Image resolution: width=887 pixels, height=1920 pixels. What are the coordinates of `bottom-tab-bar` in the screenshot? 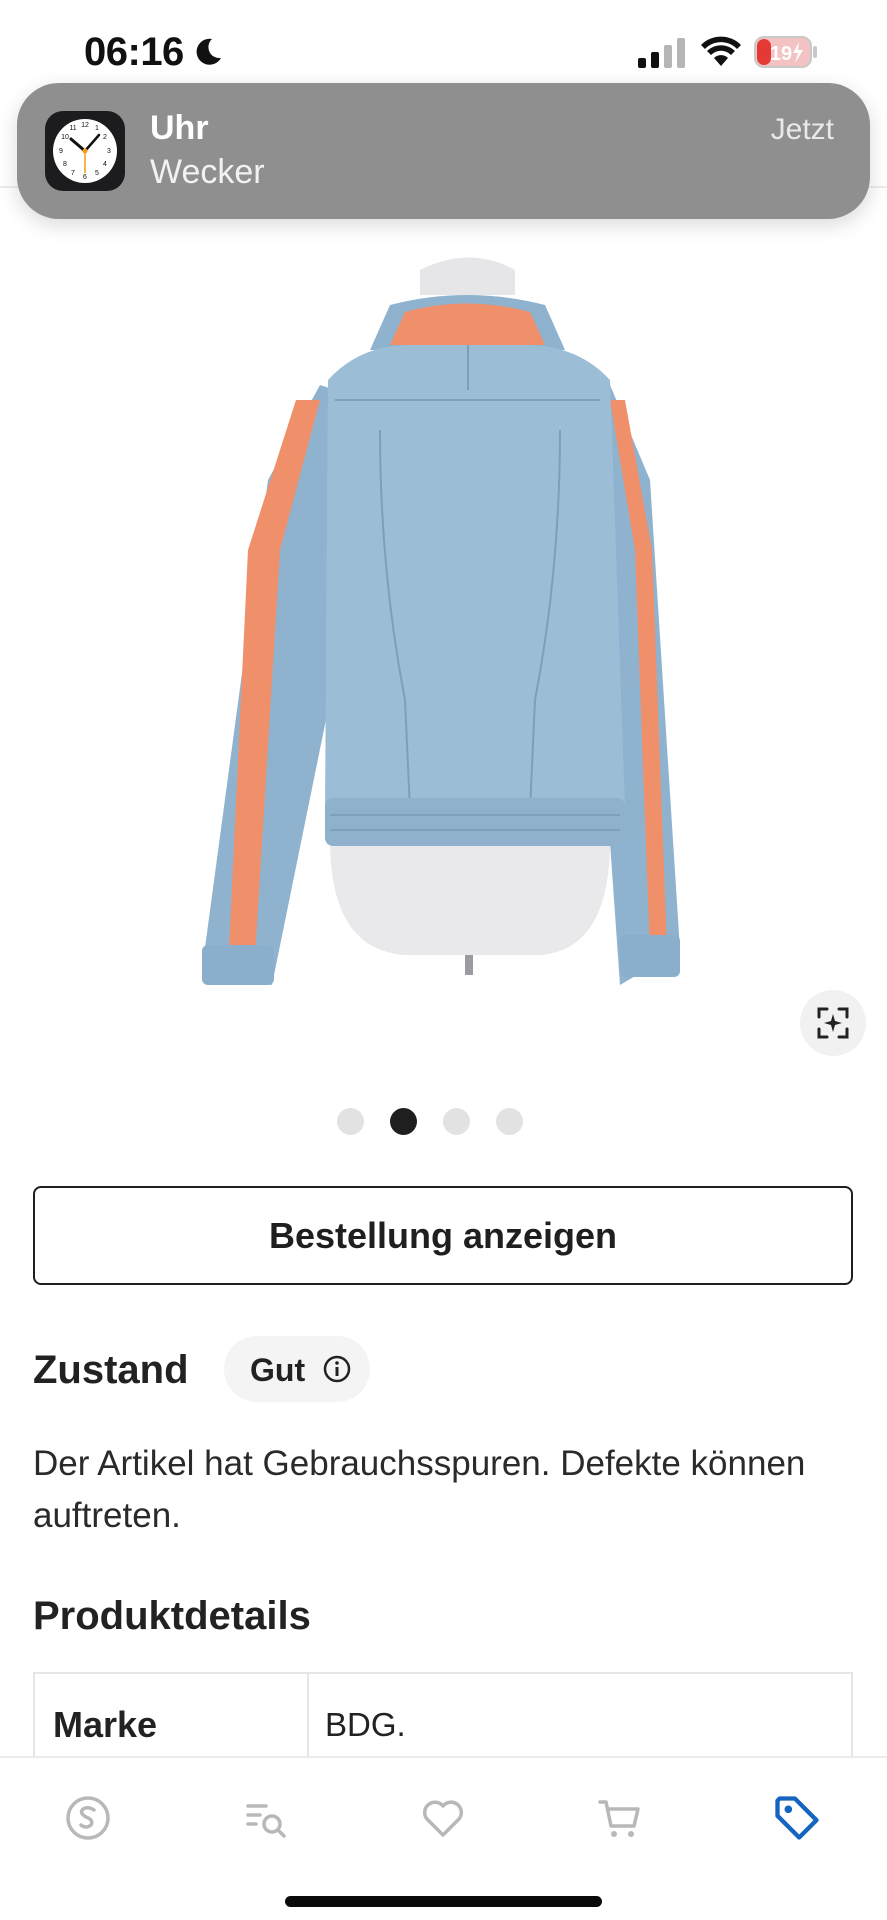 It's located at (443, 1838).